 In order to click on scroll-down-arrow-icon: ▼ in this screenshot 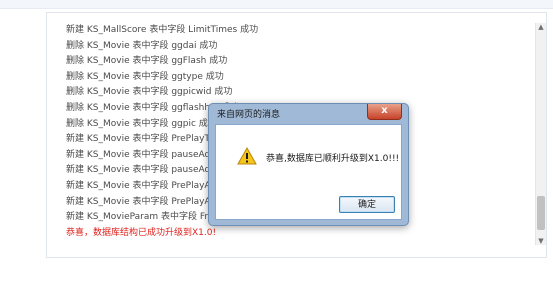, I will do `click(541, 241)`.